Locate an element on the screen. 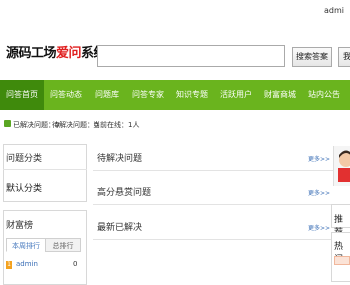 The width and height of the screenshot is (350, 285). nav-item-mall: 财富商城 is located at coordinates (280, 95).